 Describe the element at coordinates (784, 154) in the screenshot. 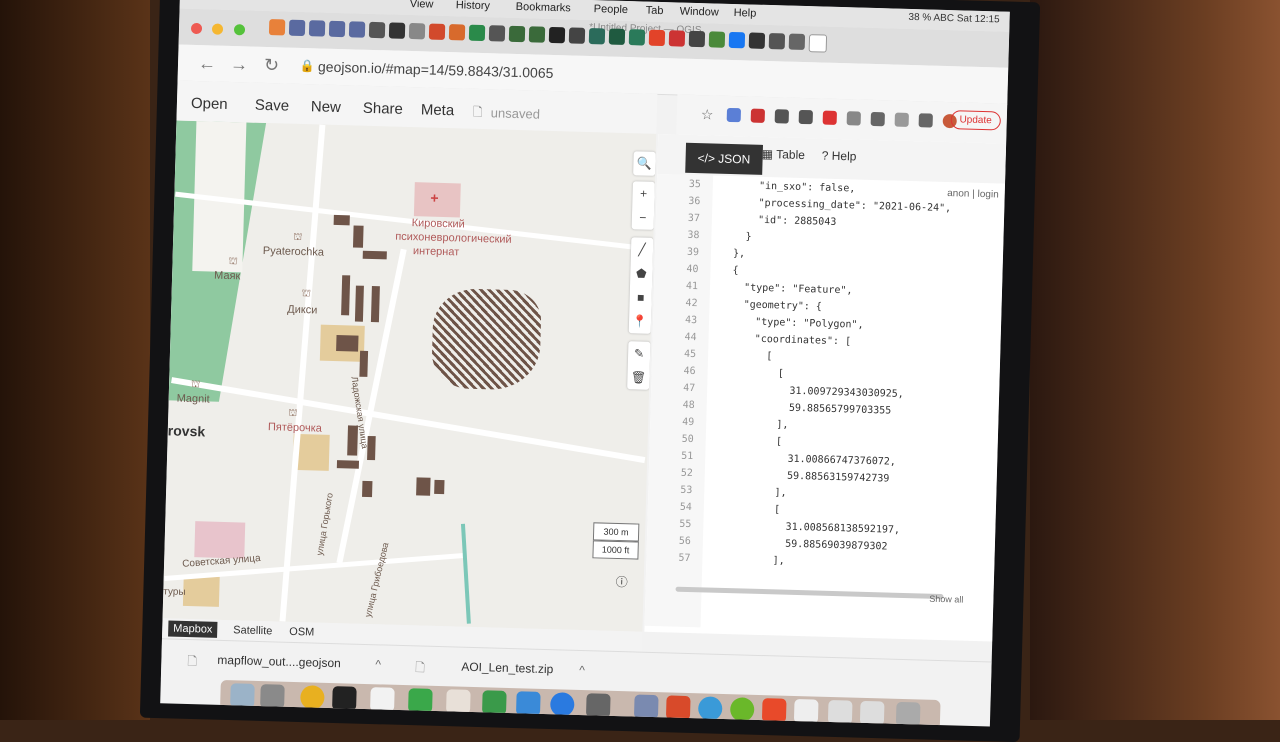

I see `tab-table: ▦ Table` at that location.